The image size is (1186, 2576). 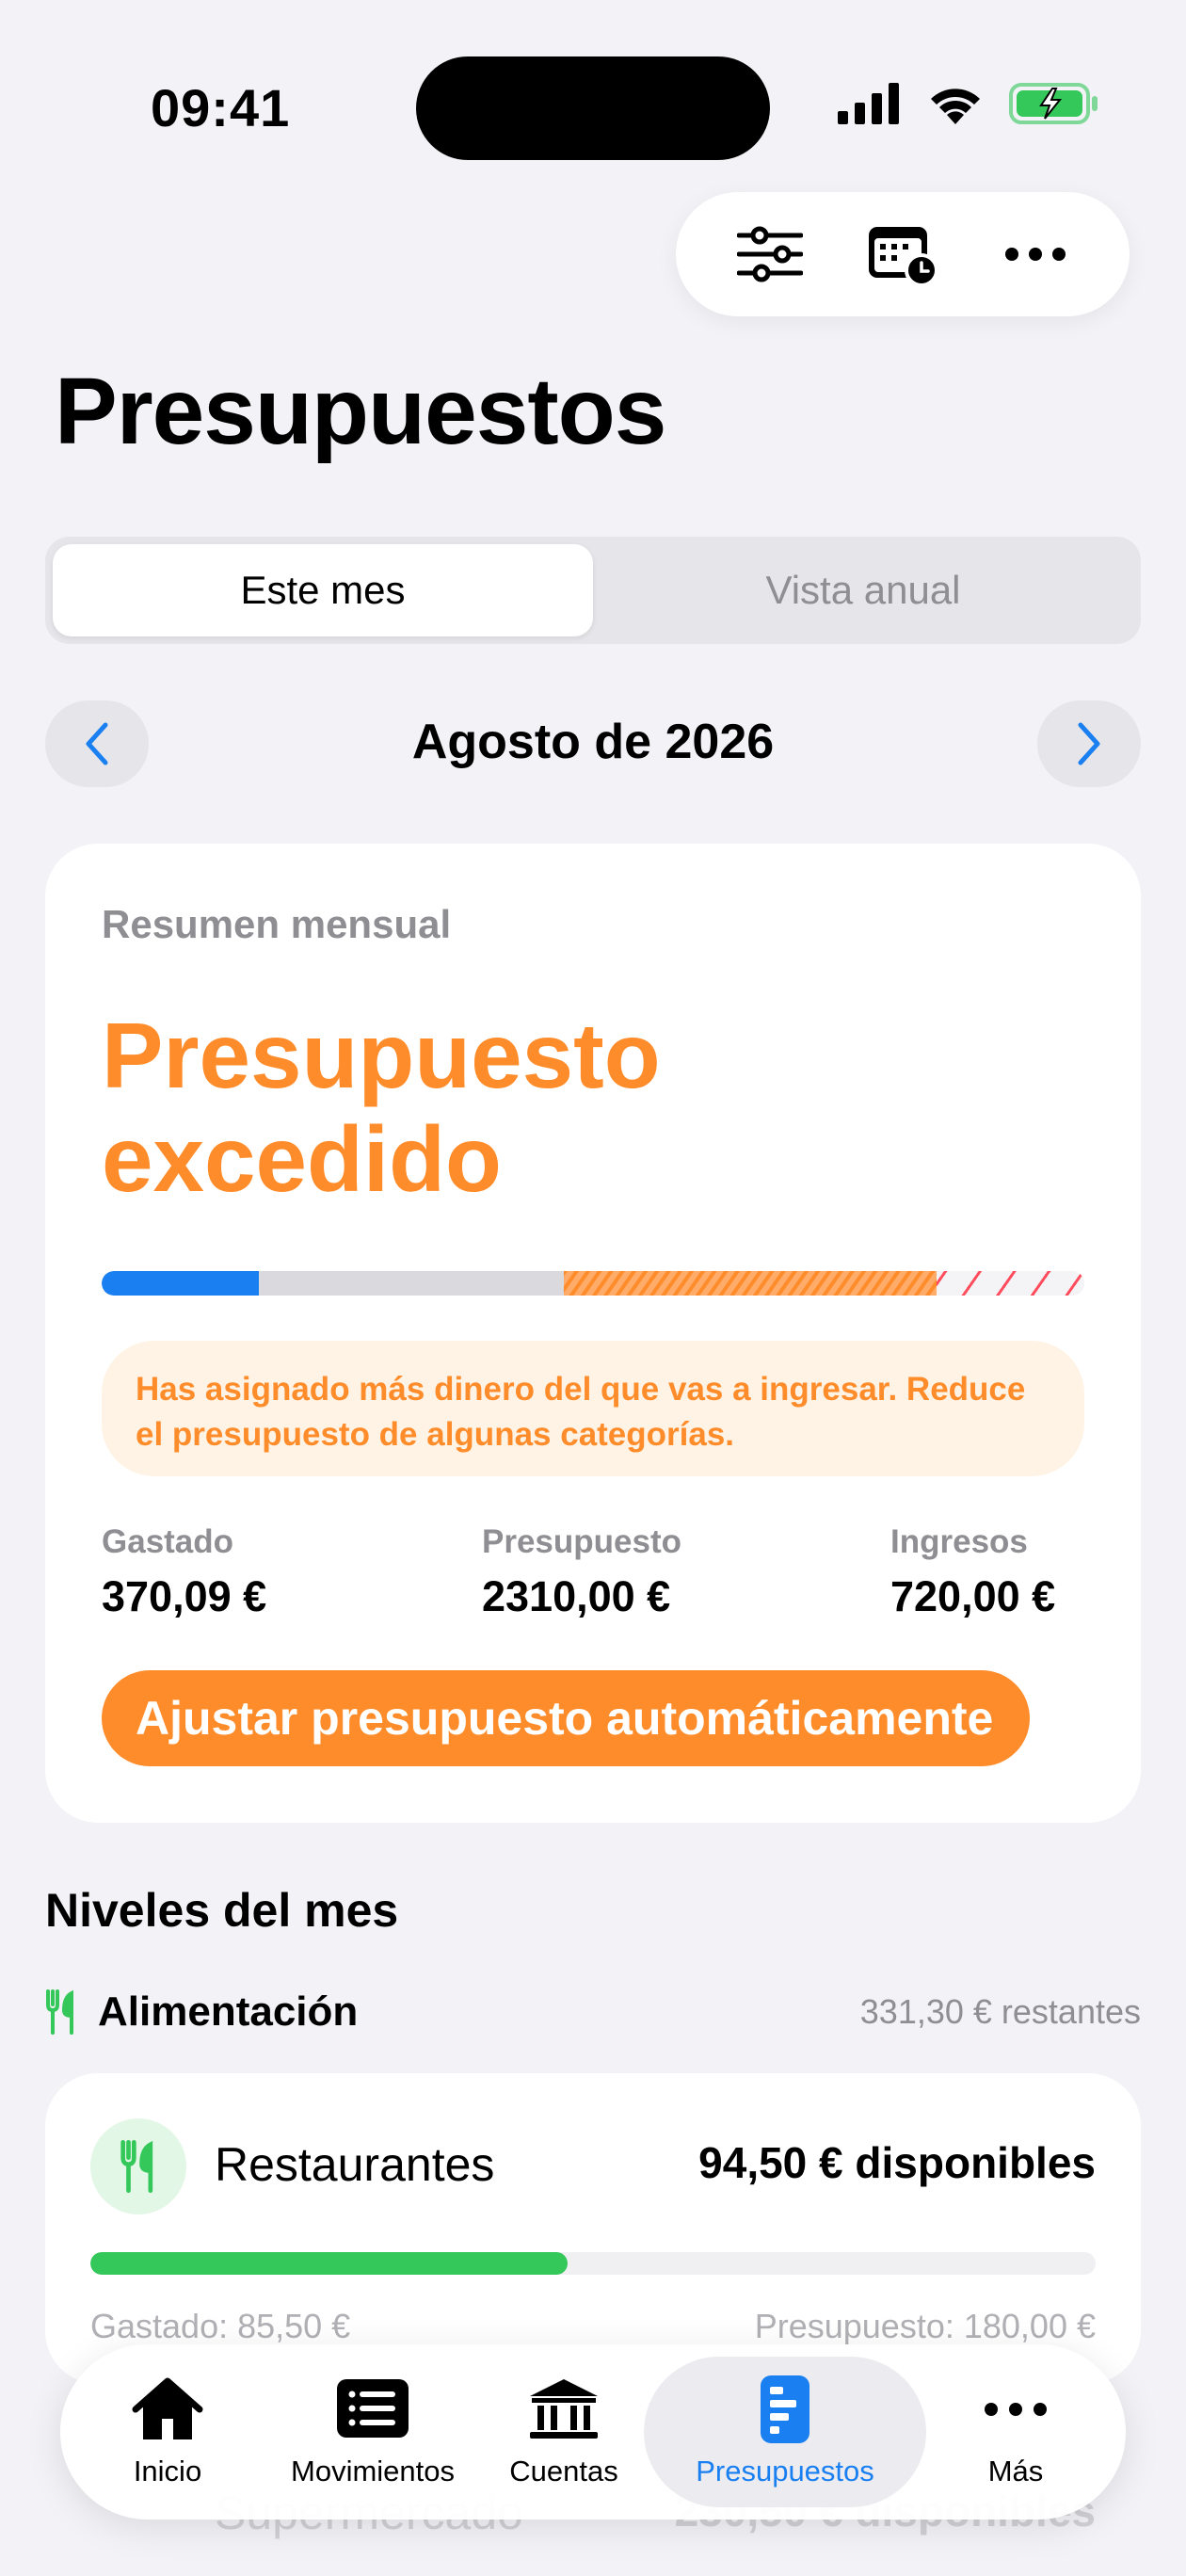 What do you see at coordinates (329, 2263) in the screenshot?
I see `budget-item-progress-fill` at bounding box center [329, 2263].